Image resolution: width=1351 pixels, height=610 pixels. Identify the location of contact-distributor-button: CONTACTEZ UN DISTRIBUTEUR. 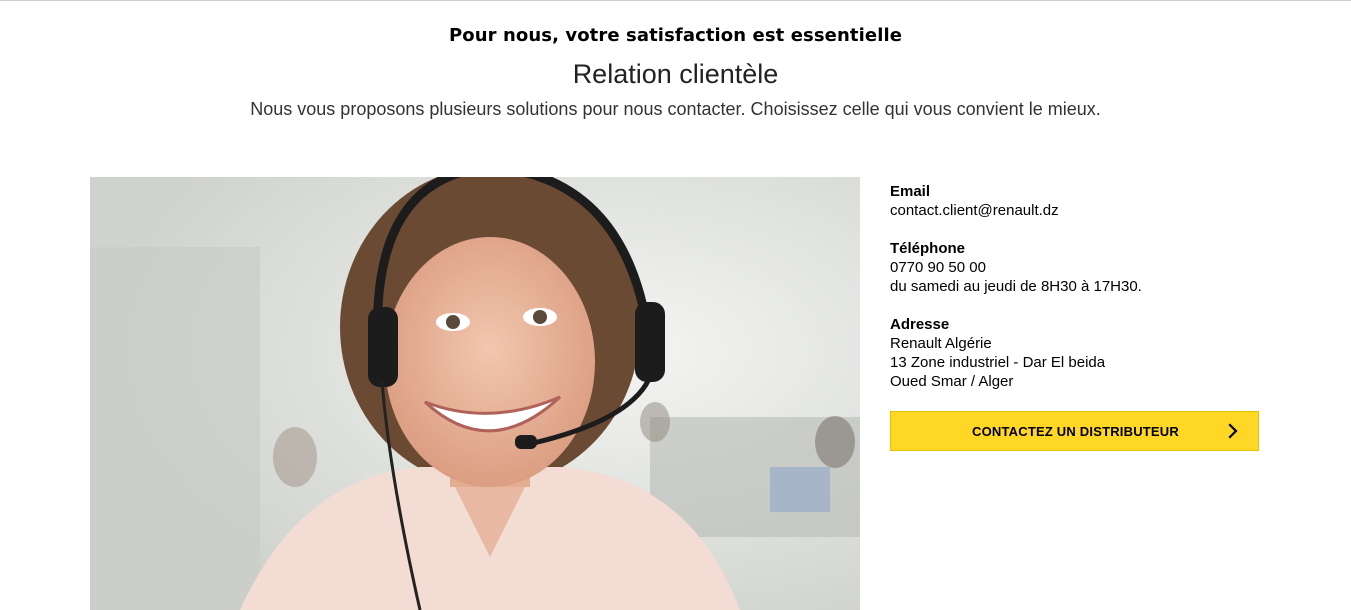
(1074, 431).